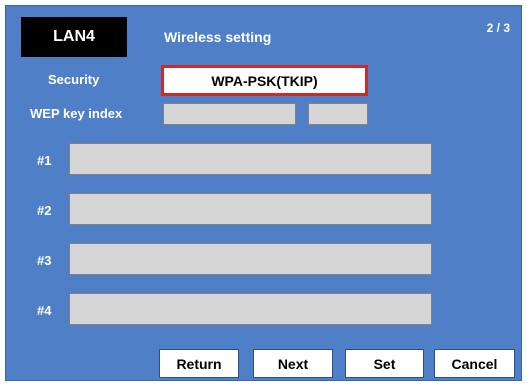 The width and height of the screenshot is (527, 386). Describe the element at coordinates (250, 159) in the screenshot. I see `key-1-field` at that location.